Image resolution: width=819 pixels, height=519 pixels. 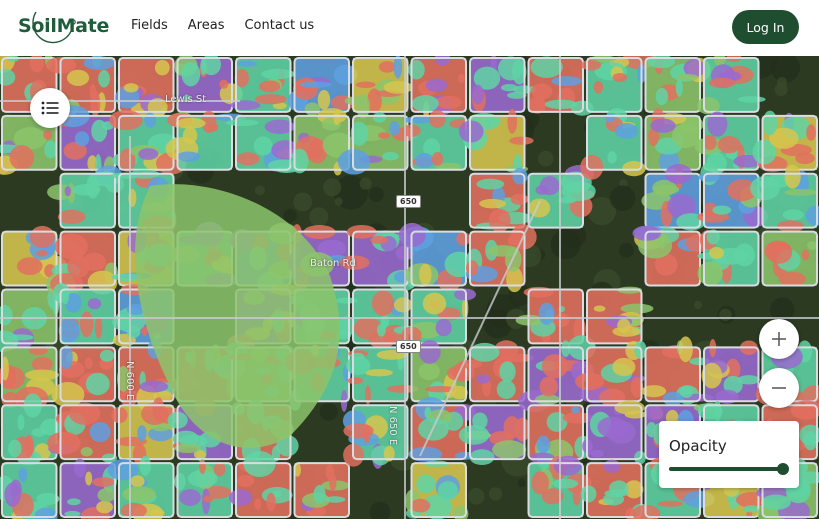 What do you see at coordinates (729, 454) in the screenshot?
I see `opacity-panel: Opacity` at bounding box center [729, 454].